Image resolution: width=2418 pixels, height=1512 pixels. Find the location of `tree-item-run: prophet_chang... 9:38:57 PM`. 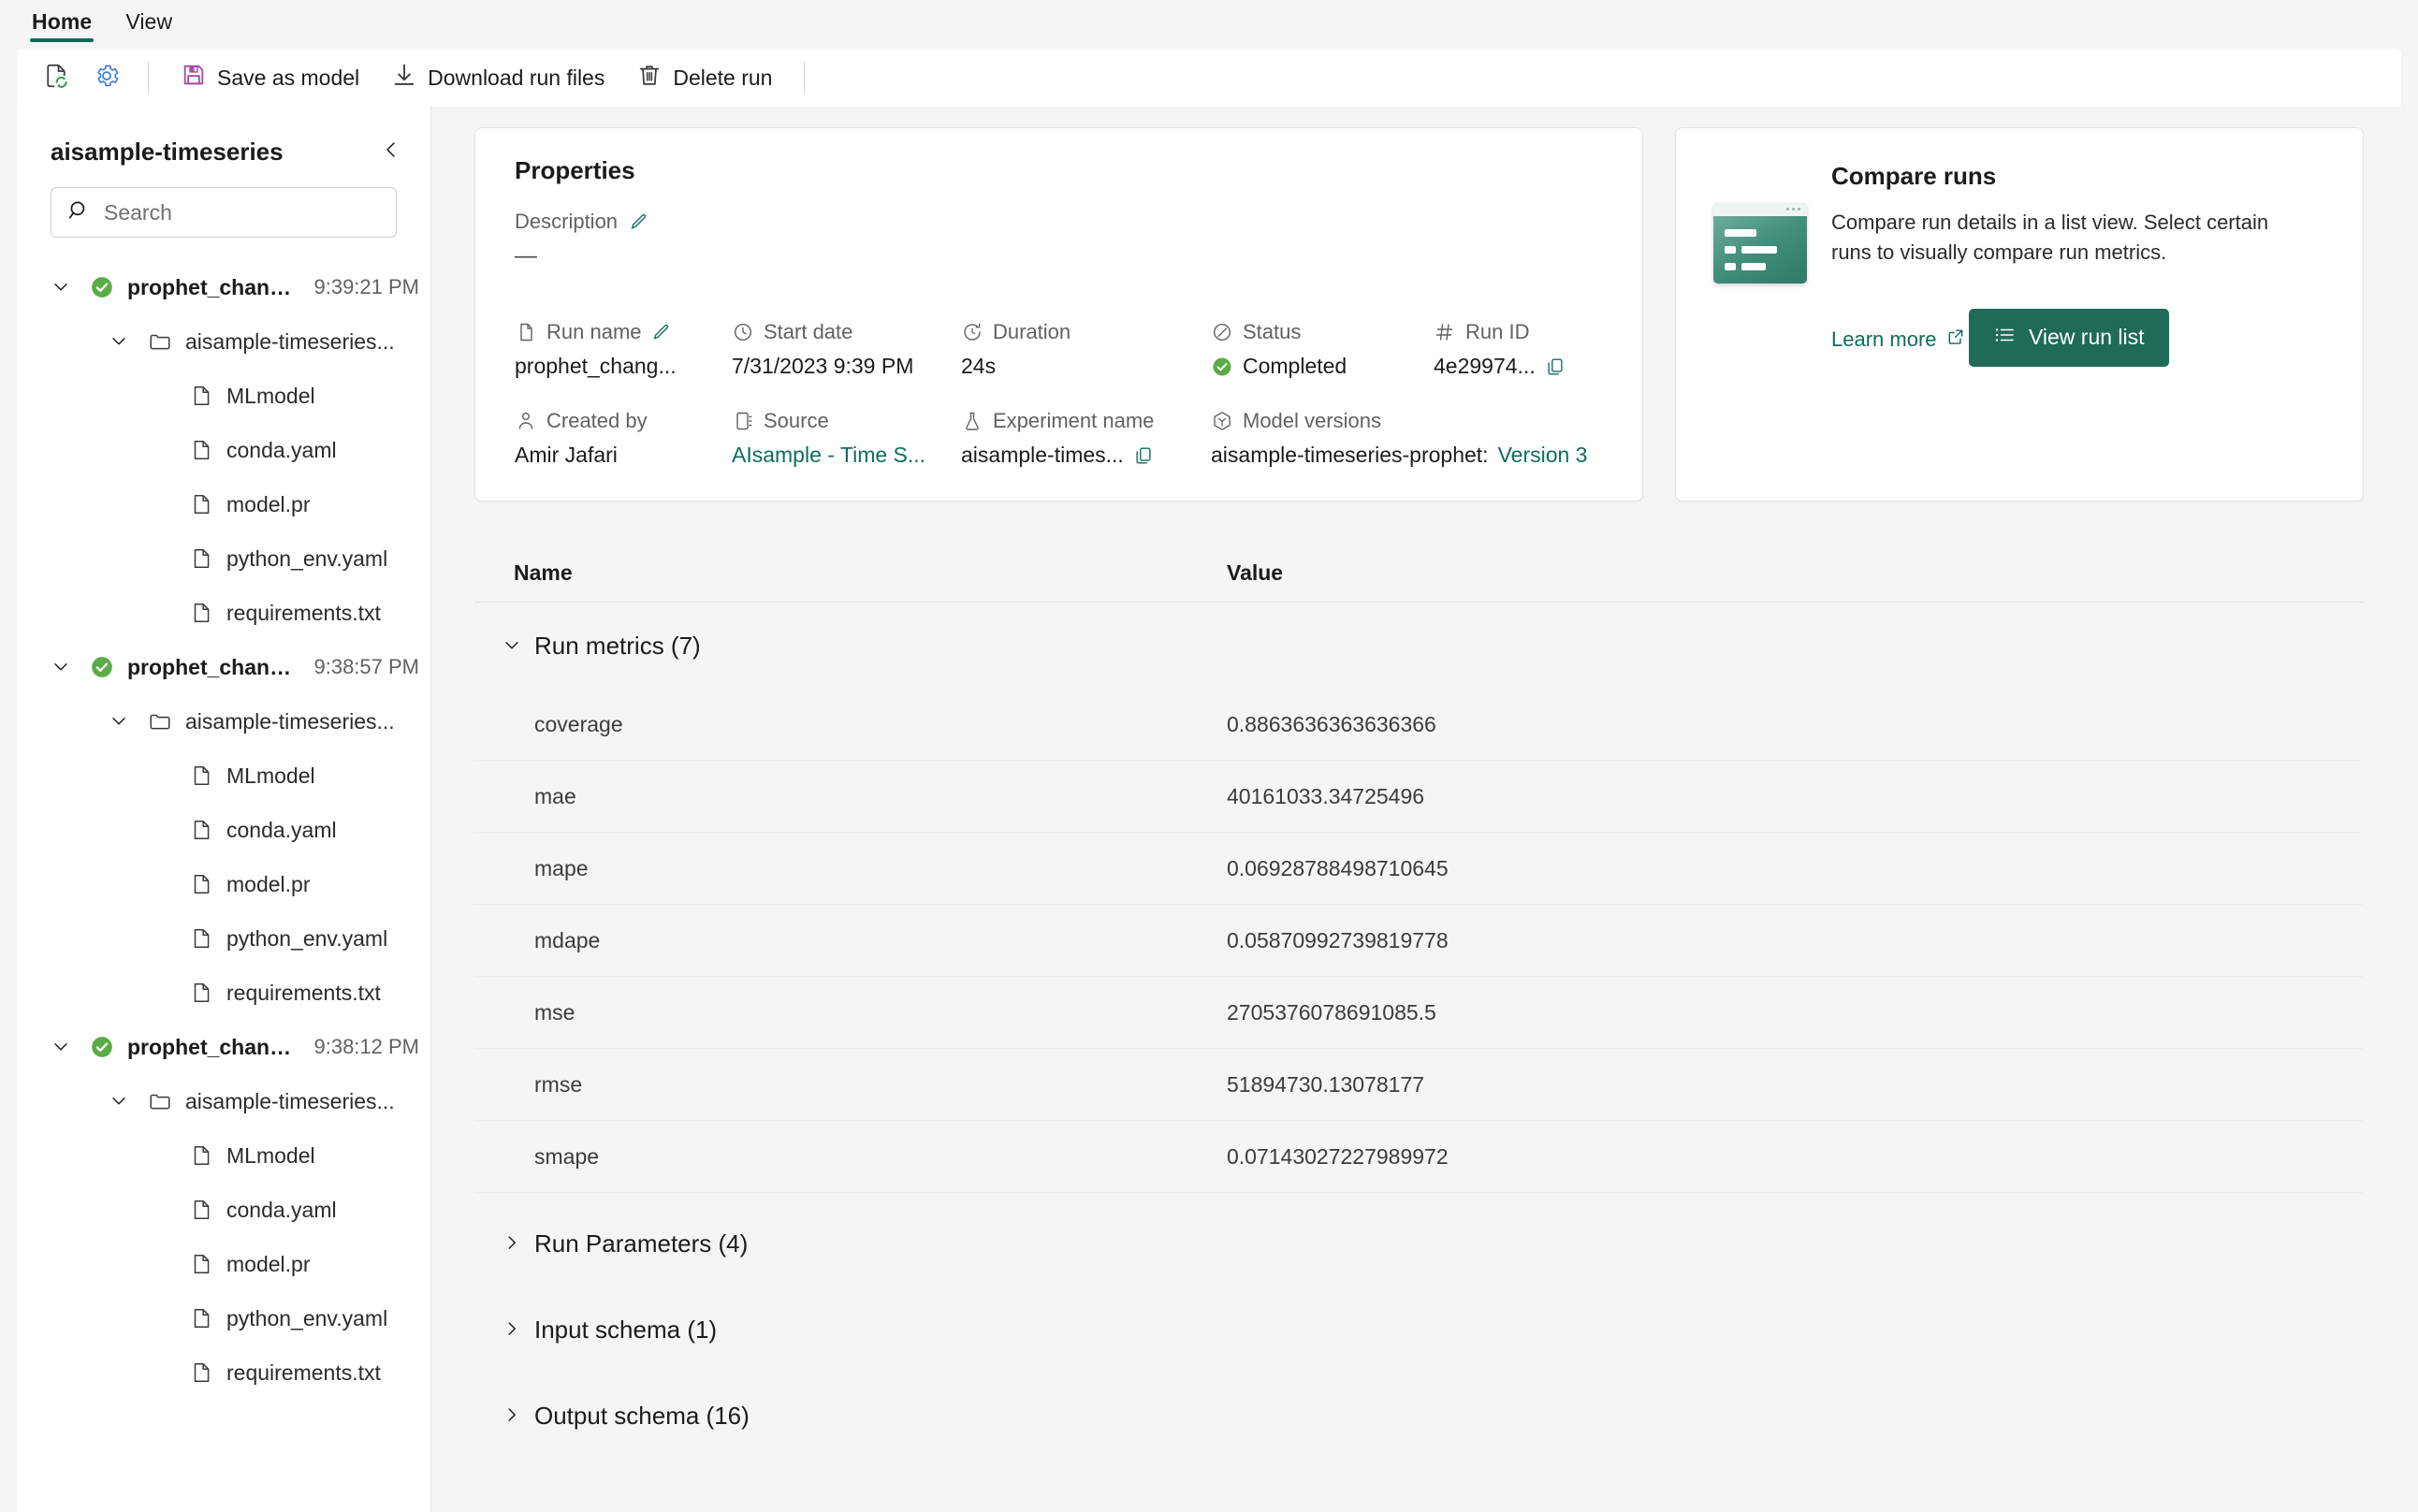

tree-item-run: prophet_chang... 9:38:57 PM is located at coordinates (224, 667).